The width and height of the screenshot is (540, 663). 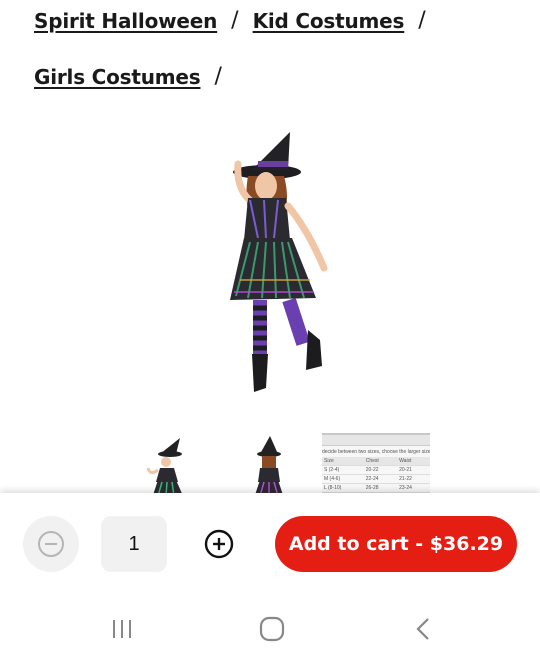 What do you see at coordinates (380, 470) in the screenshot?
I see `size-chart-cell: 20-22` at bounding box center [380, 470].